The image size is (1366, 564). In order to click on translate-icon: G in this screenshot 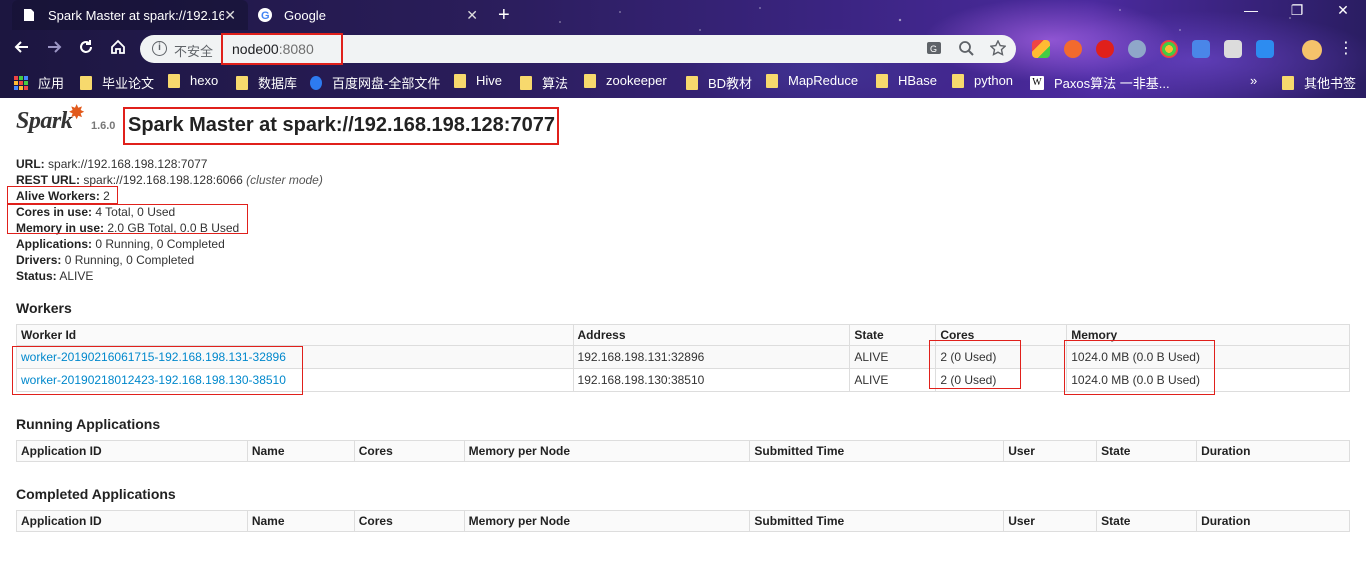, I will do `click(934, 49)`.